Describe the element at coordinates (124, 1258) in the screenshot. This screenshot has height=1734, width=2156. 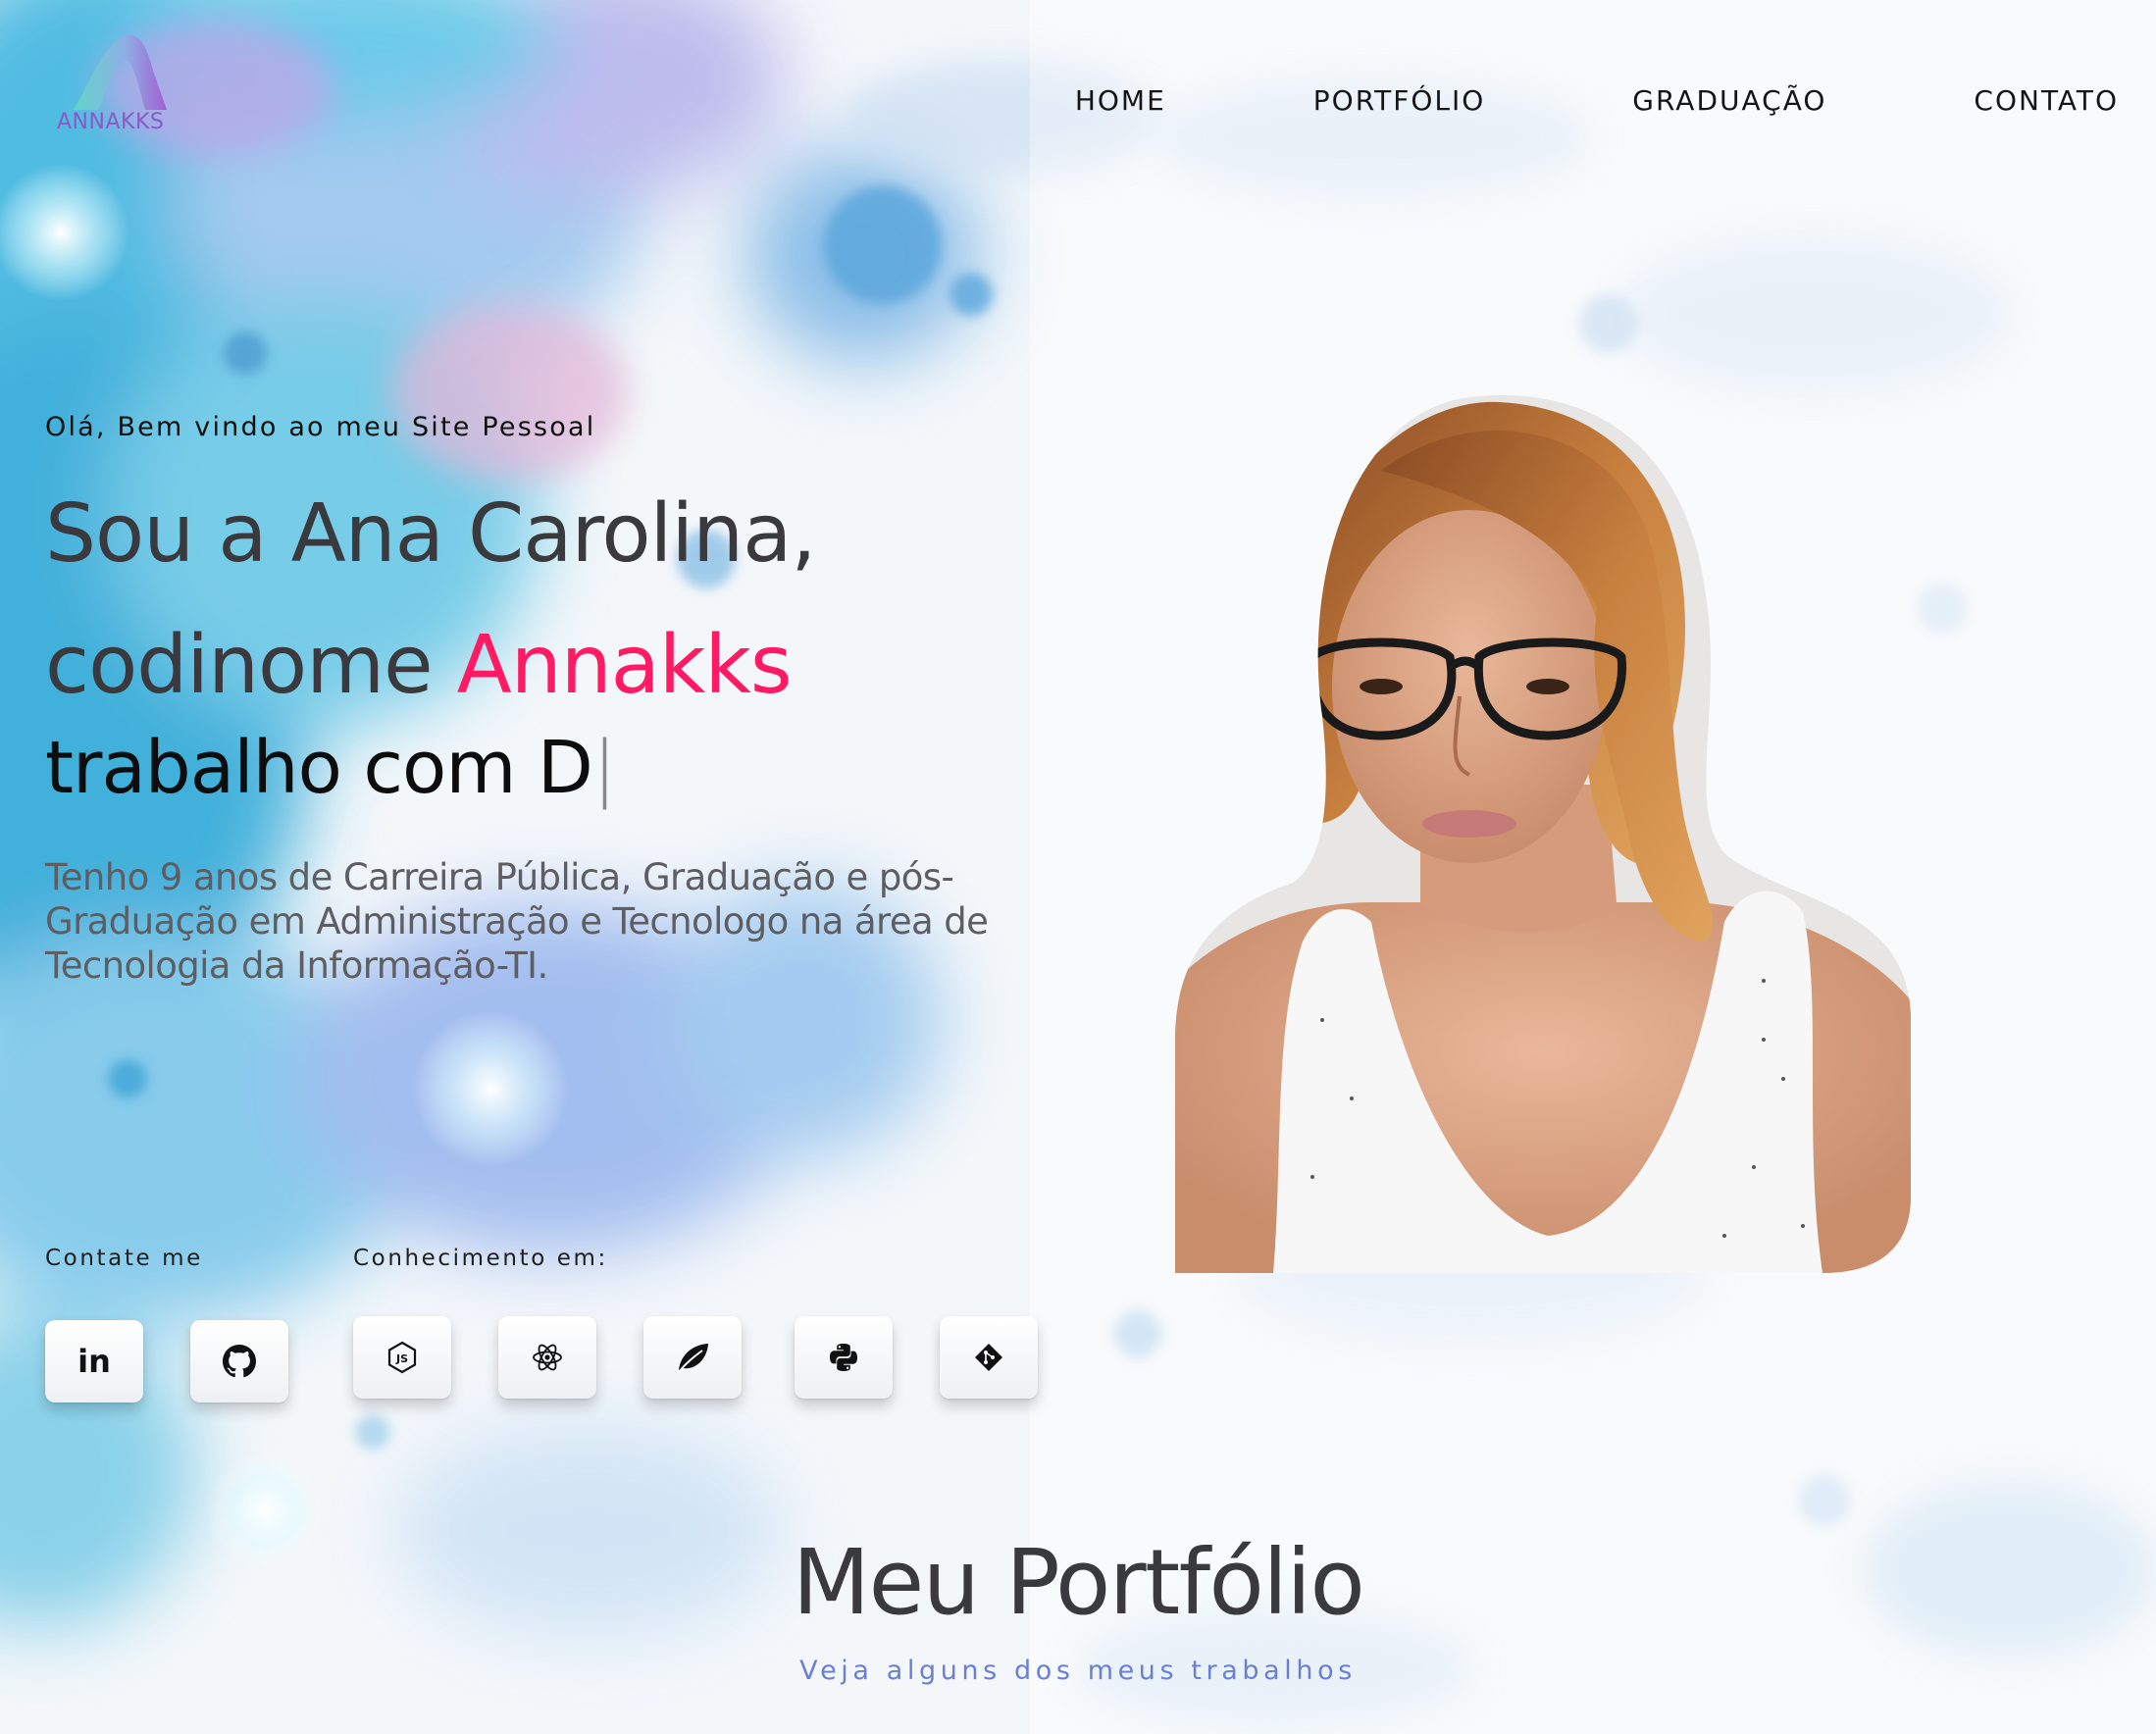
I see `contact-label: Contate me` at that location.